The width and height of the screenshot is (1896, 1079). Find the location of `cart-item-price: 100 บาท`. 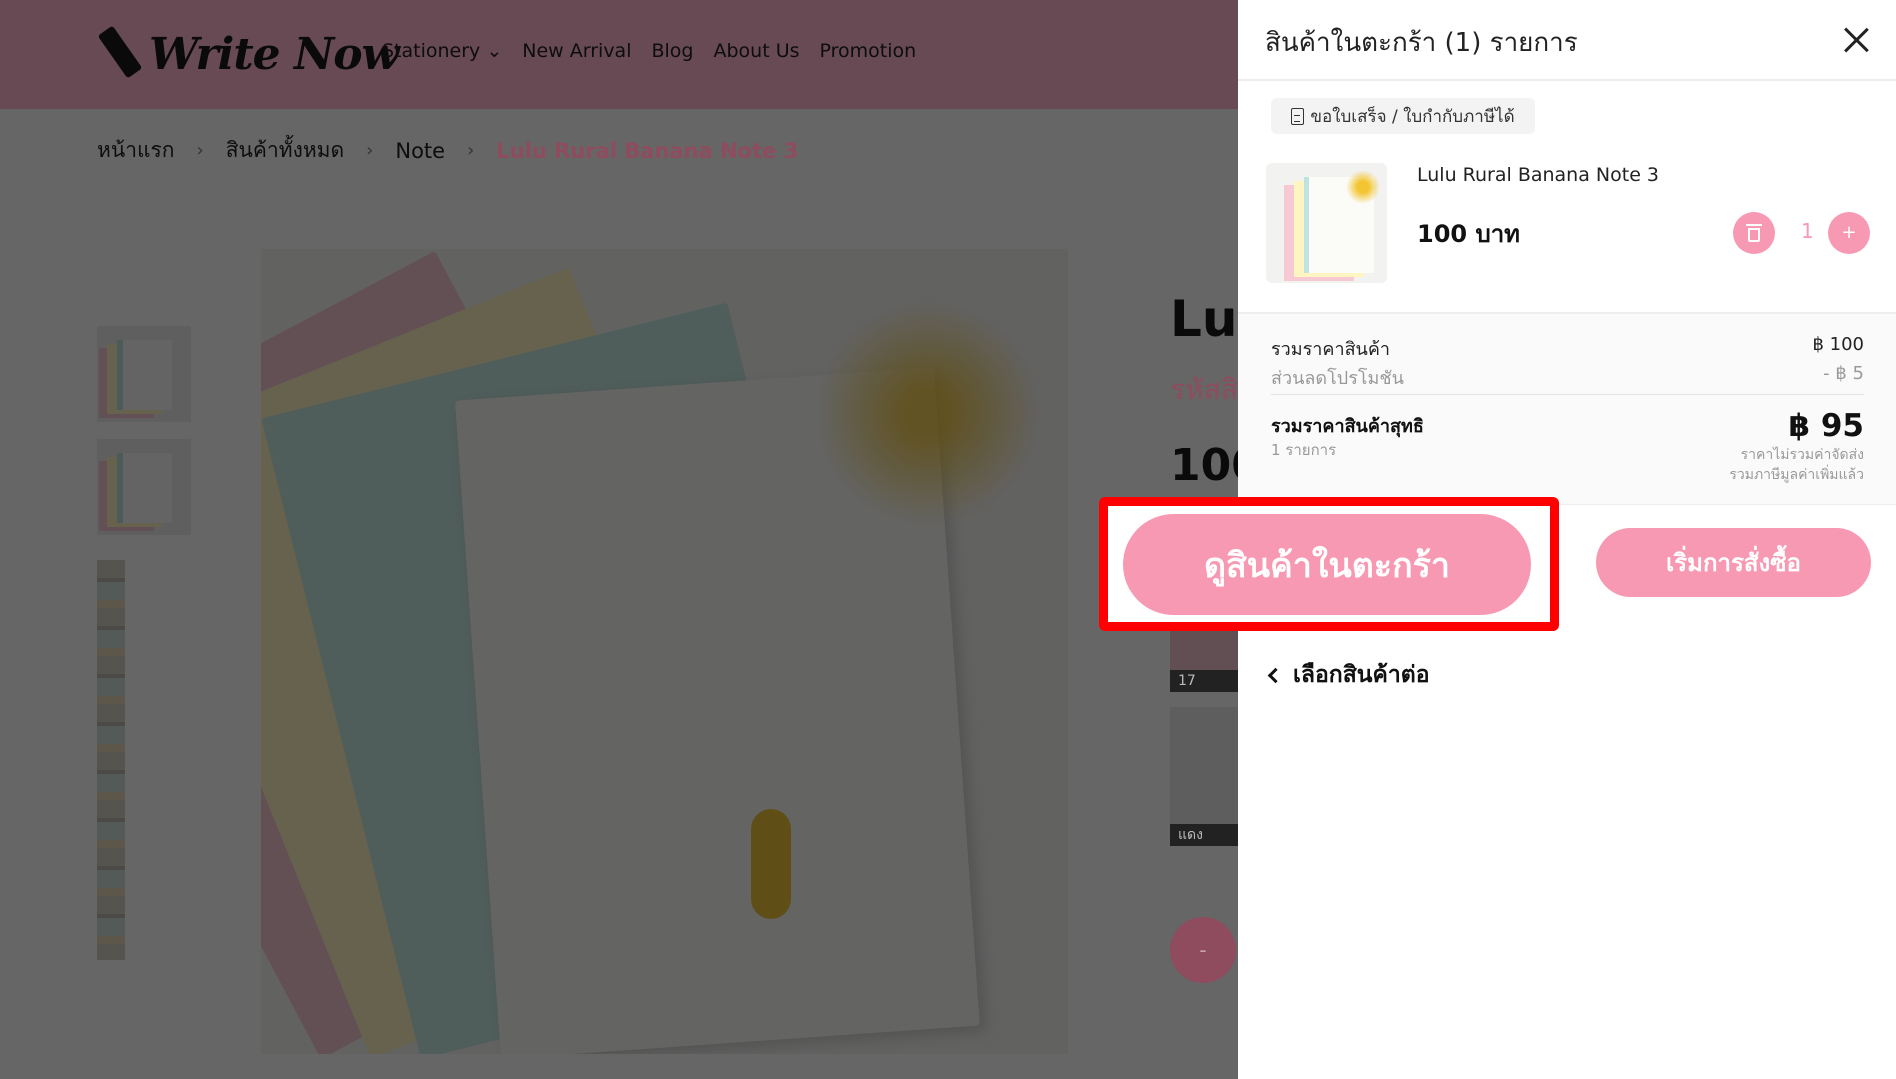

cart-item-price: 100 บาท is located at coordinates (1468, 234).